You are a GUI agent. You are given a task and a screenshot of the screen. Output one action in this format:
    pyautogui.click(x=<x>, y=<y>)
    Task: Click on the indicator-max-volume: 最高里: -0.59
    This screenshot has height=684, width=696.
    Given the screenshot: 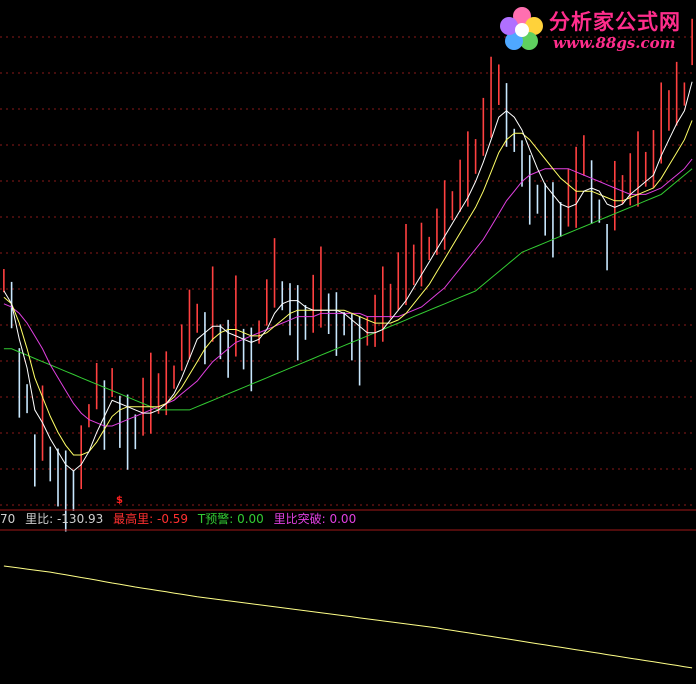 What is the action you would take?
    pyautogui.click(x=151, y=519)
    